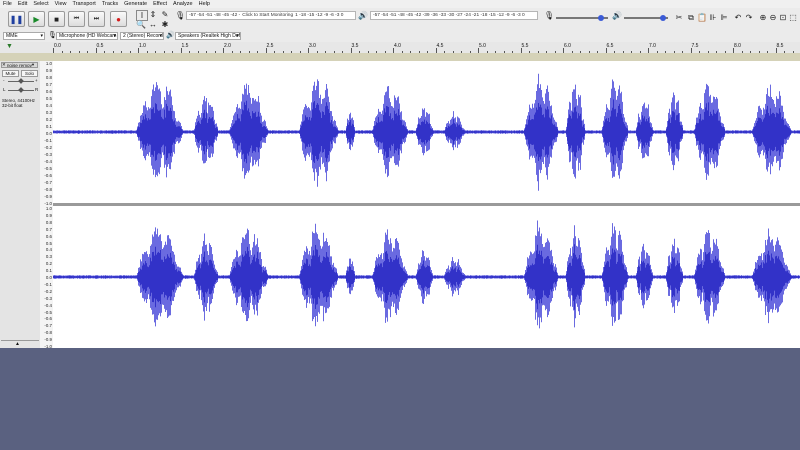 The width and height of the screenshot is (800, 450). Describe the element at coordinates (21, 81) in the screenshot. I see `gain-thumb` at that location.